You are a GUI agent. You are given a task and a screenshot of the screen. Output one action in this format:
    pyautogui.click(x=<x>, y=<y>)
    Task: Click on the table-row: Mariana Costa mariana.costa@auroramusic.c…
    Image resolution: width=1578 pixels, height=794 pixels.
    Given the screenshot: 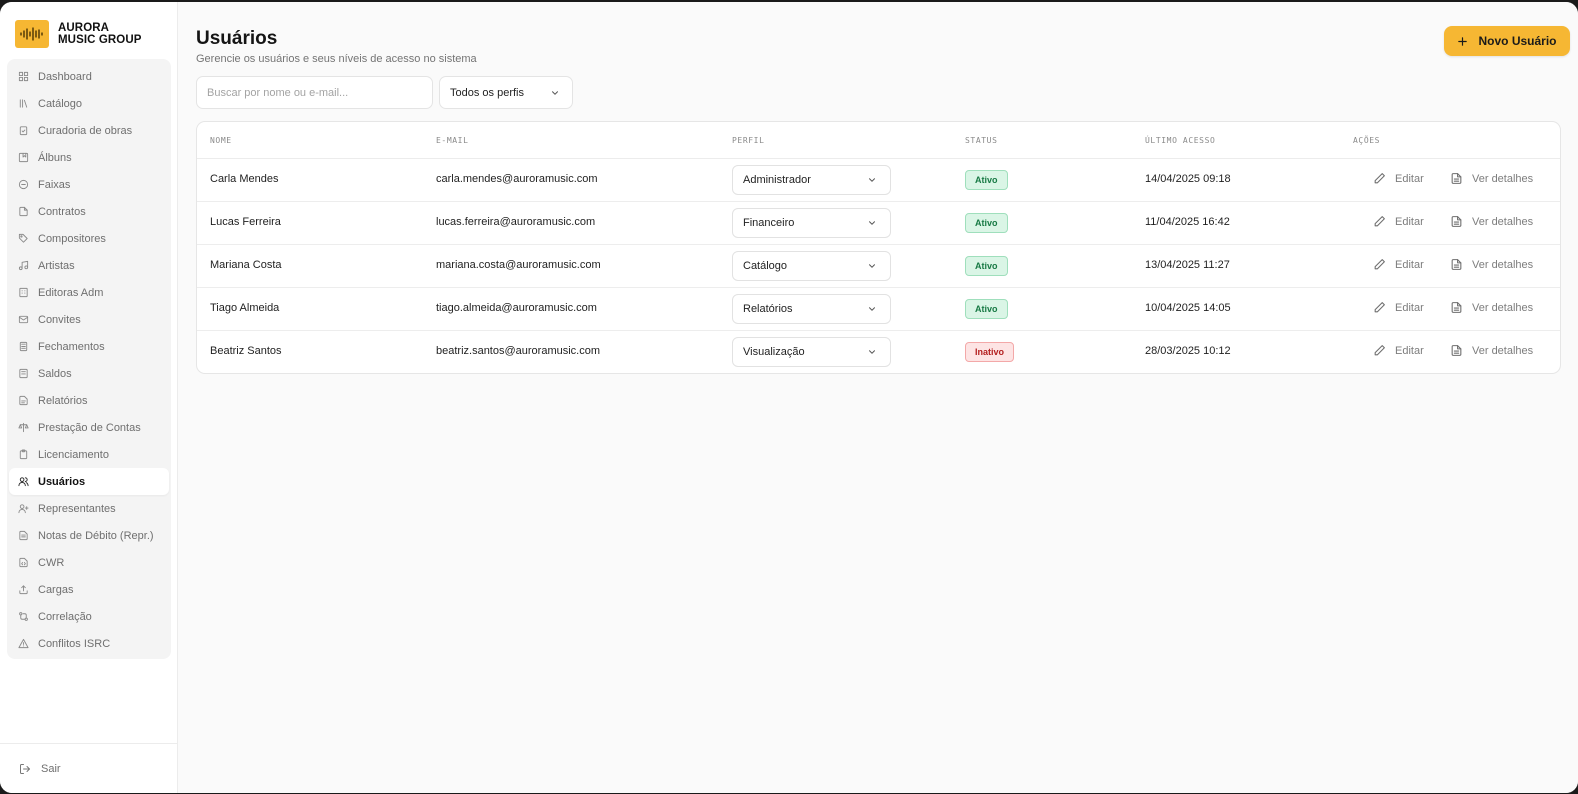 What is the action you would take?
    pyautogui.click(x=878, y=266)
    